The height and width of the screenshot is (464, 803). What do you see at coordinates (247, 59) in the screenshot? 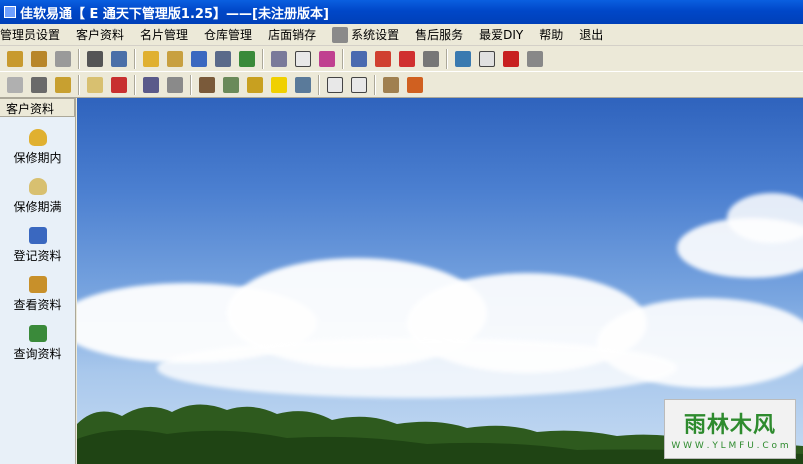
I see `tb-search-button` at bounding box center [247, 59].